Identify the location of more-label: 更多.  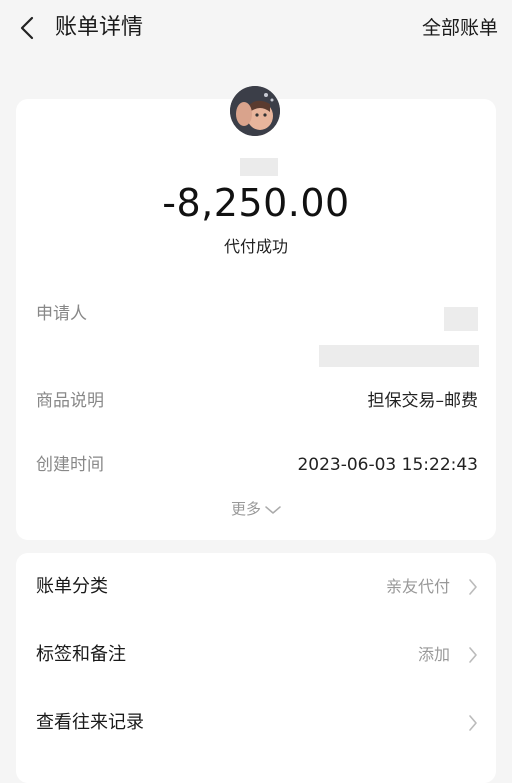
(245, 509).